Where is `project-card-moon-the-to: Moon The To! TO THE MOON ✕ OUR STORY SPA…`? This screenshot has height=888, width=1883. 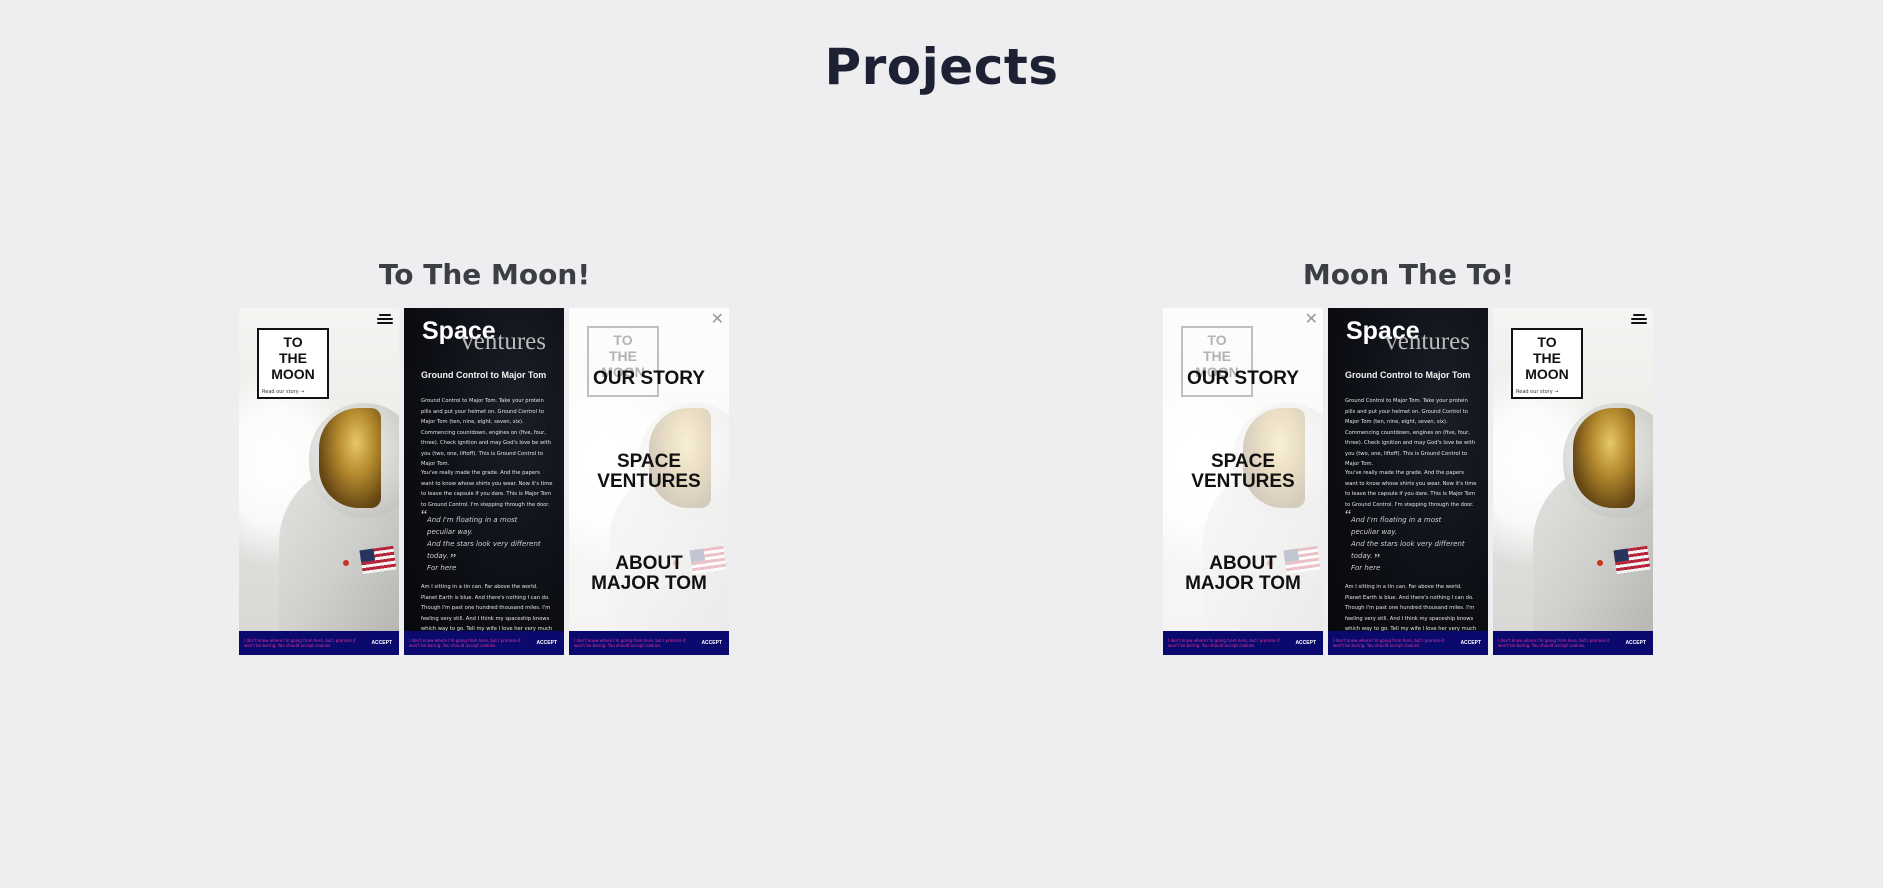
project-card-moon-the-to: Moon The To! TO THE MOON ✕ OUR STORY SPA… is located at coordinates (1408, 456).